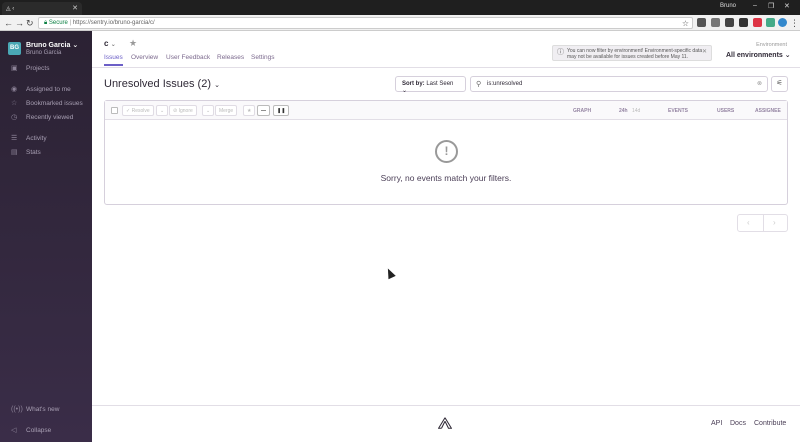  I want to click on project-selector: c ⌄, so click(110, 43).